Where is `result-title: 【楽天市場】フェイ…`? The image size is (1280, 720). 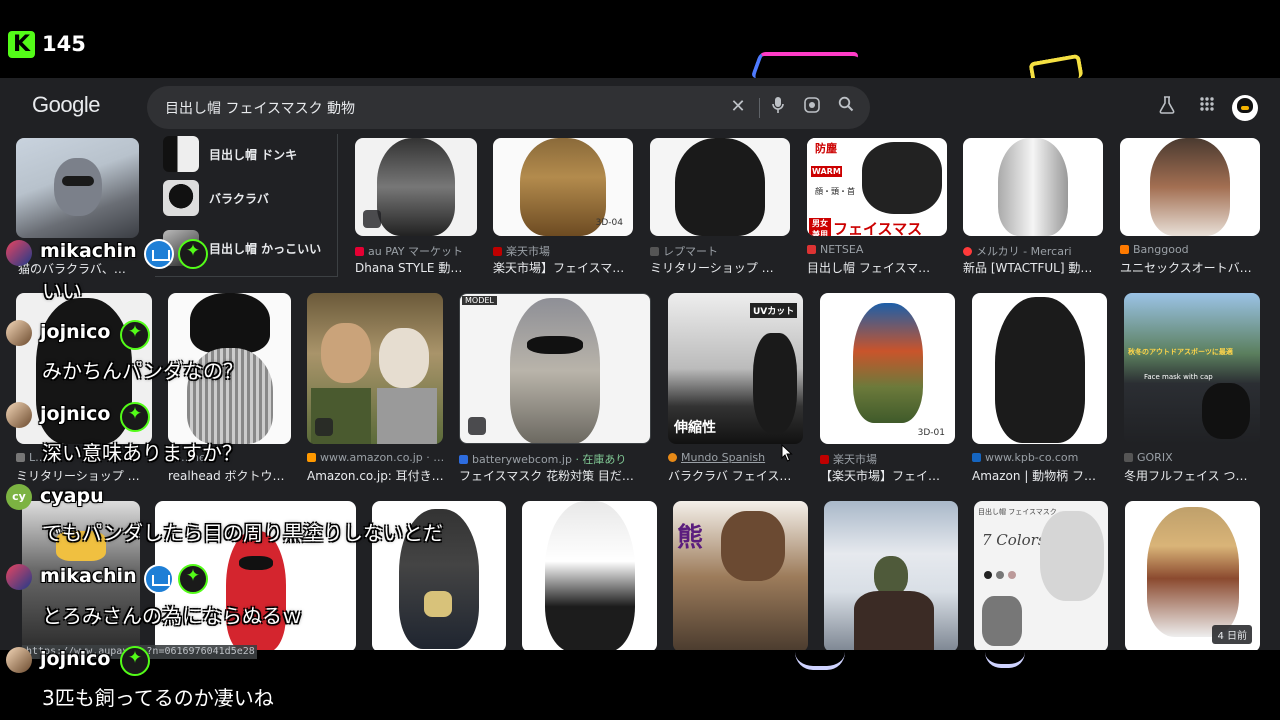 result-title: 【楽天市場】フェイ… is located at coordinates (887, 475).